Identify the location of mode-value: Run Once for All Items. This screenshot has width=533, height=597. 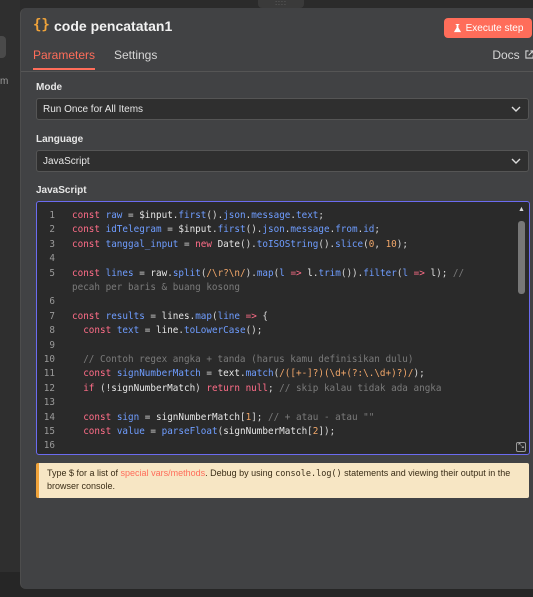
(93, 109).